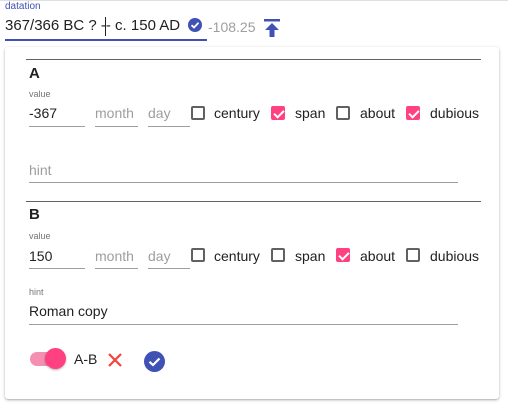  Describe the element at coordinates (195, 25) in the screenshot. I see `valid-check-icon` at that location.